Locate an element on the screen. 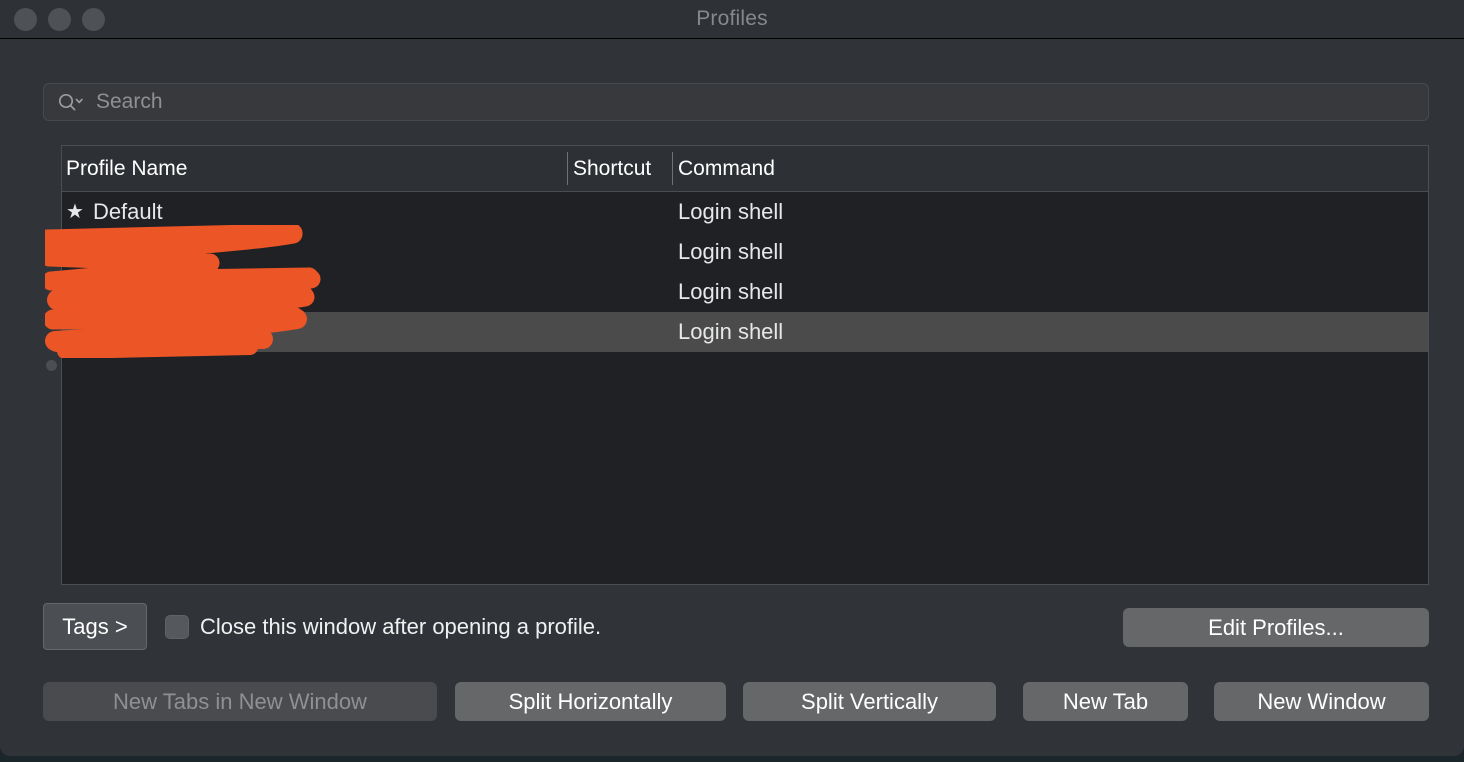 Image resolution: width=1464 pixels, height=762 pixels. star-icon: ★ is located at coordinates (75, 212).